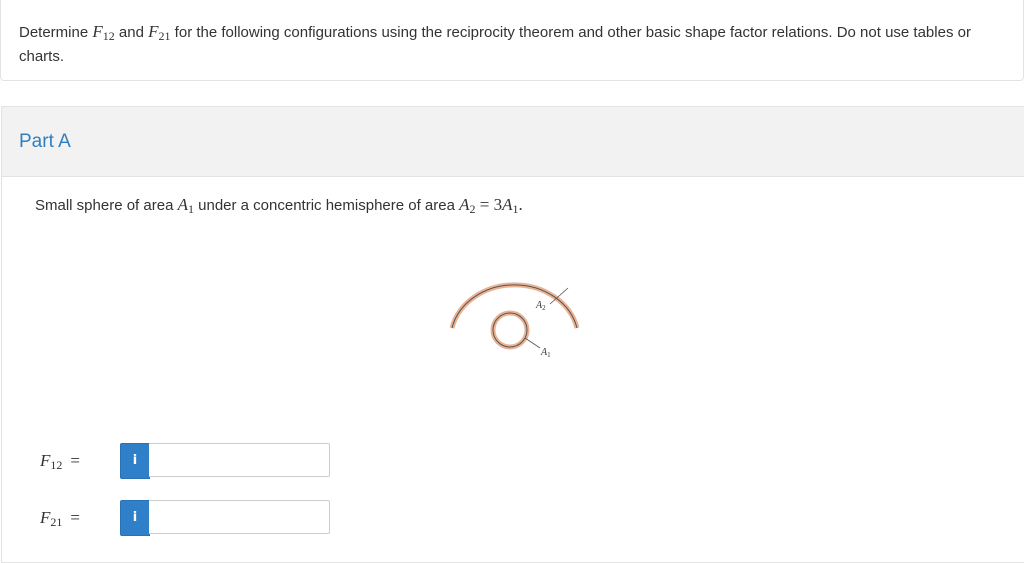 The height and width of the screenshot is (563, 1024). I want to click on a2-symbol: A2, so click(467, 205).